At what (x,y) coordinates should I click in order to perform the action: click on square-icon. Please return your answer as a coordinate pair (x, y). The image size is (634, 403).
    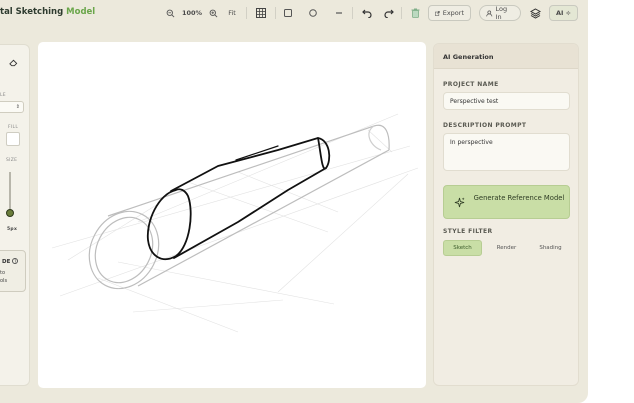
    Looking at the image, I should click on (288, 13).